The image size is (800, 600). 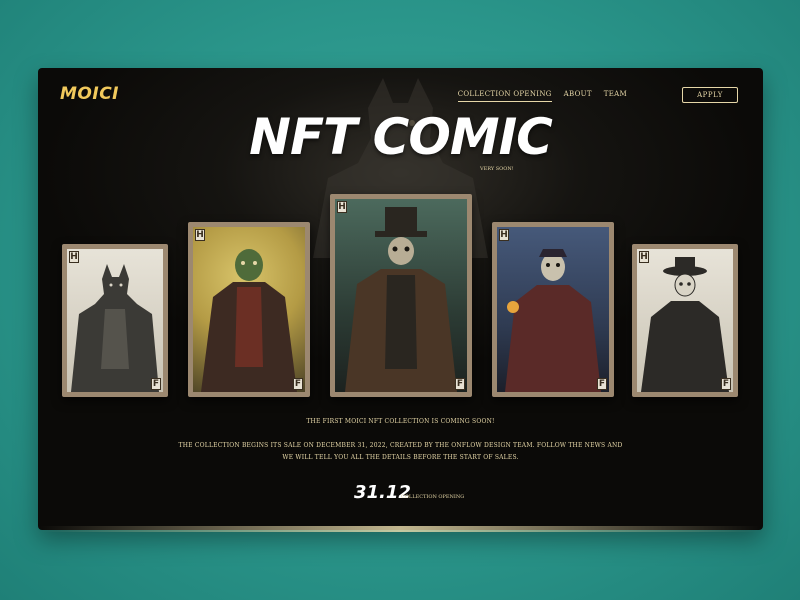 What do you see at coordinates (685, 324) in the screenshot?
I see `skull-cowboy-figure` at bounding box center [685, 324].